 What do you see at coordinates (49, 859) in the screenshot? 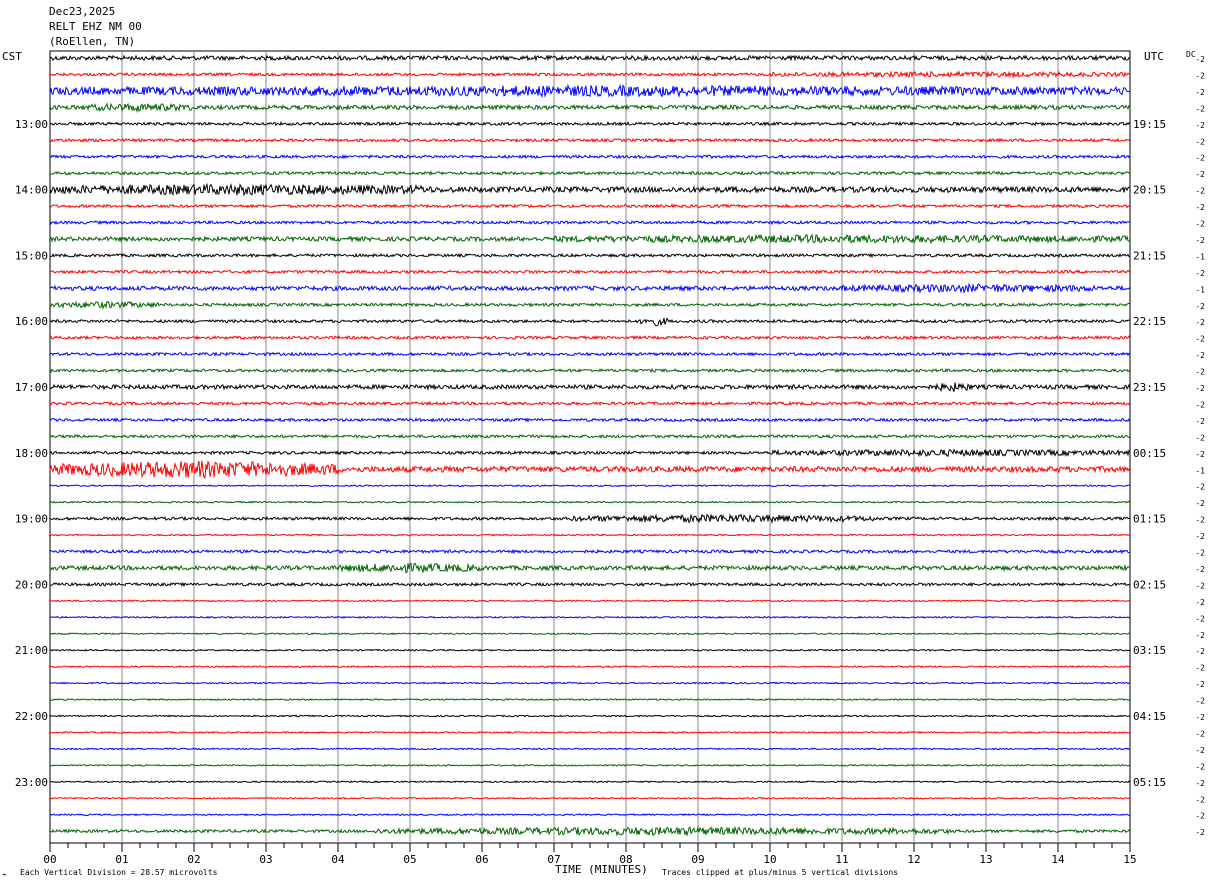
I see `x-tick-label: 00` at bounding box center [49, 859].